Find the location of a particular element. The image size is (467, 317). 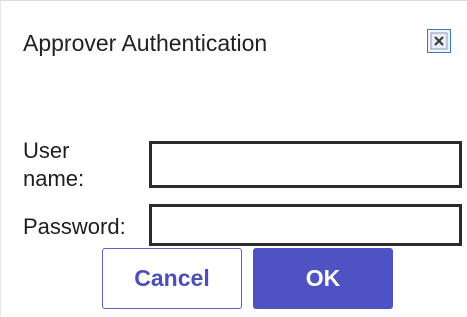

close-icon is located at coordinates (439, 41).